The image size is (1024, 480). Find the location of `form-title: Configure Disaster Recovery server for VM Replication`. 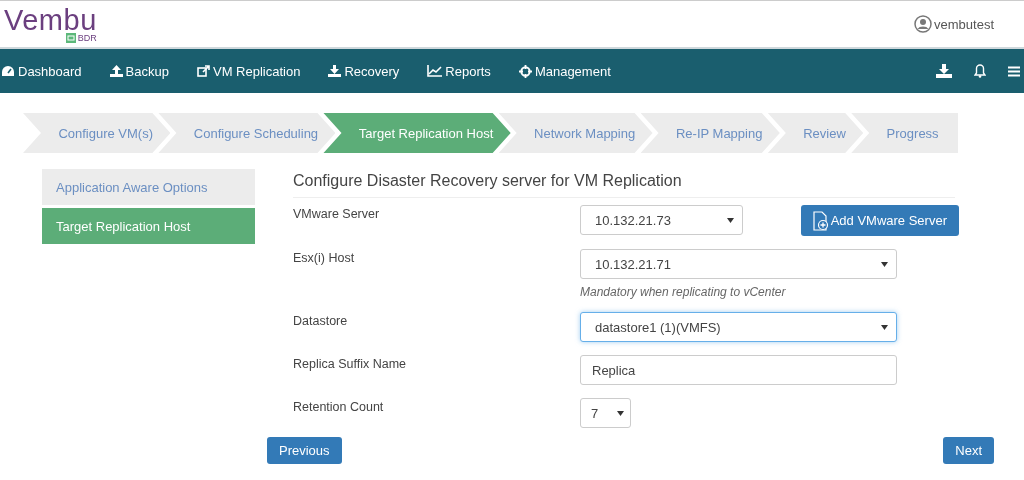

form-title: Configure Disaster Recovery server for VM Replication is located at coordinates (624, 183).